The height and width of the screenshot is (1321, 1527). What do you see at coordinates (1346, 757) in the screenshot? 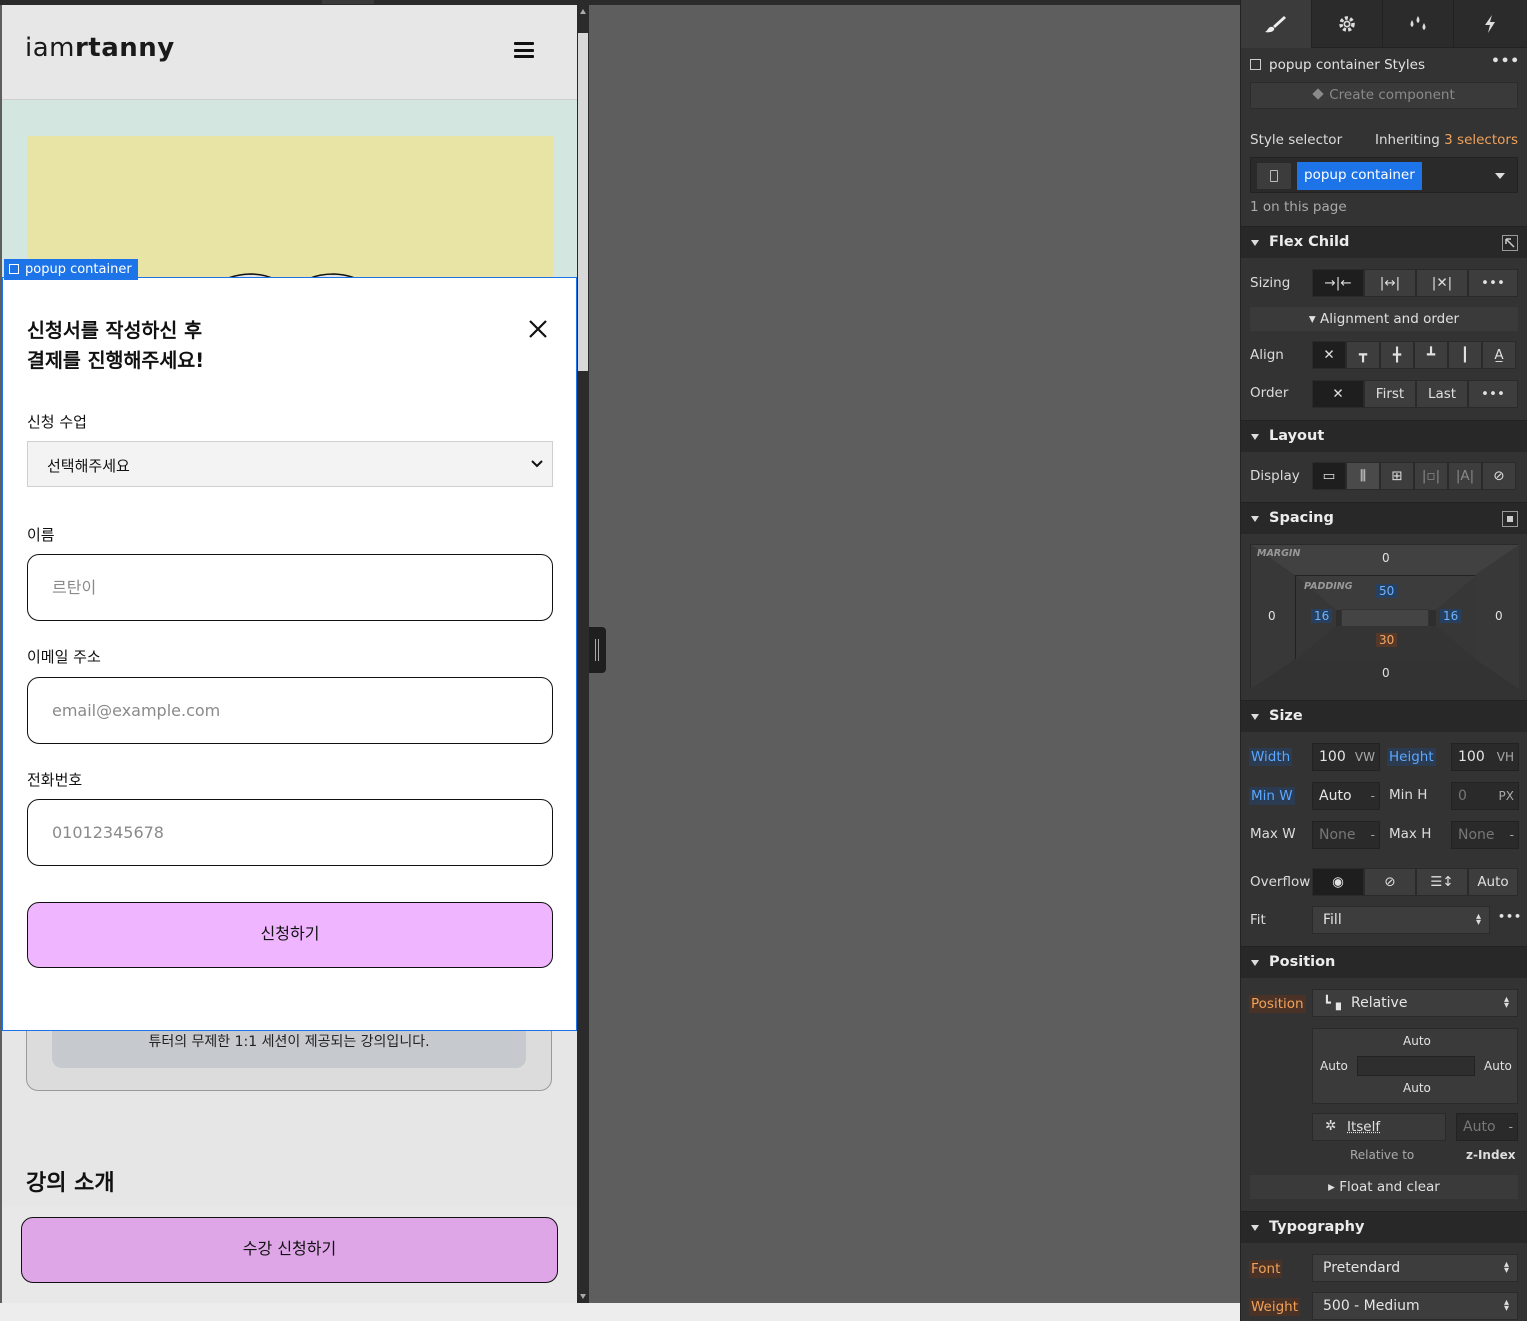
I see `width-field: 100 VW` at bounding box center [1346, 757].